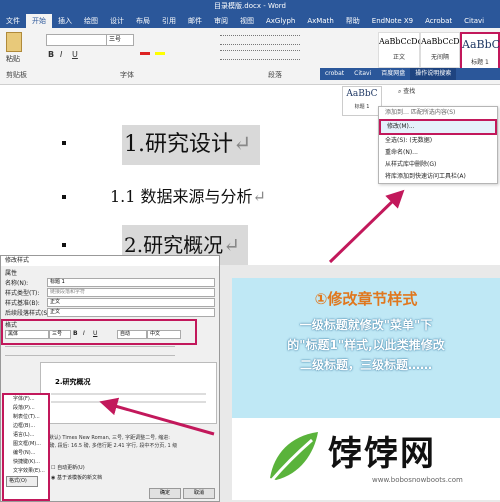  What do you see at coordinates (131, 282) in the screenshot?
I see `name-input: 标题 1` at bounding box center [131, 282].